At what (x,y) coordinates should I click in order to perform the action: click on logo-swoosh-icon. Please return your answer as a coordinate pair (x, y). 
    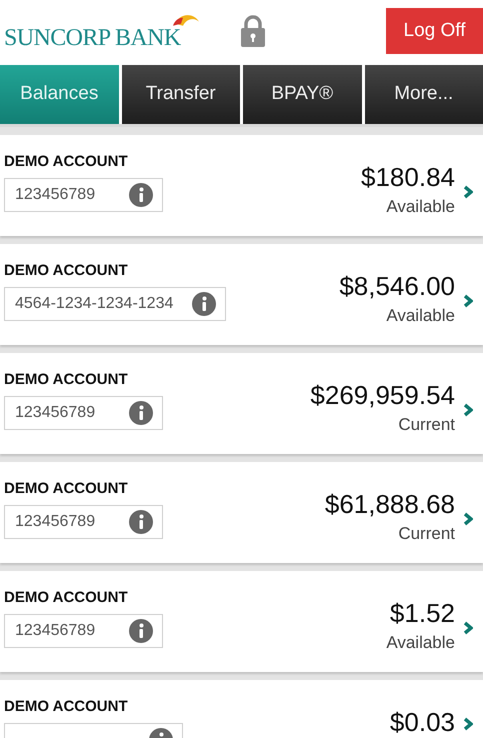
    Looking at the image, I should click on (185, 19).